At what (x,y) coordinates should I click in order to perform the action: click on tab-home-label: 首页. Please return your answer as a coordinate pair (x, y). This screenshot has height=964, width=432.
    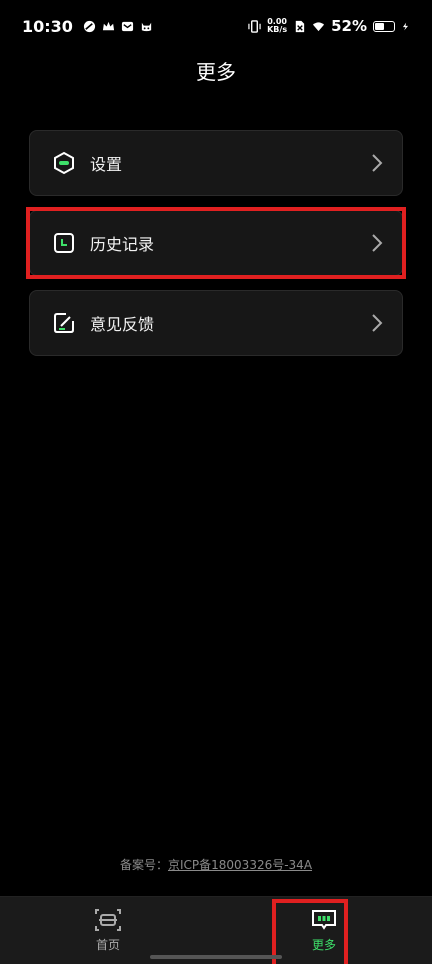
    Looking at the image, I should click on (107, 945).